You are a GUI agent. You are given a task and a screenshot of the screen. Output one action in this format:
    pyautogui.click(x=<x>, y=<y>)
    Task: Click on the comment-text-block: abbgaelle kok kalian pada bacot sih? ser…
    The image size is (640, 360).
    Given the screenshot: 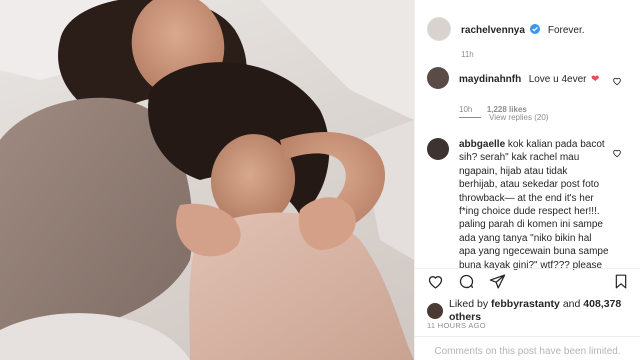 What is the action you would take?
    pyautogui.click(x=538, y=205)
    